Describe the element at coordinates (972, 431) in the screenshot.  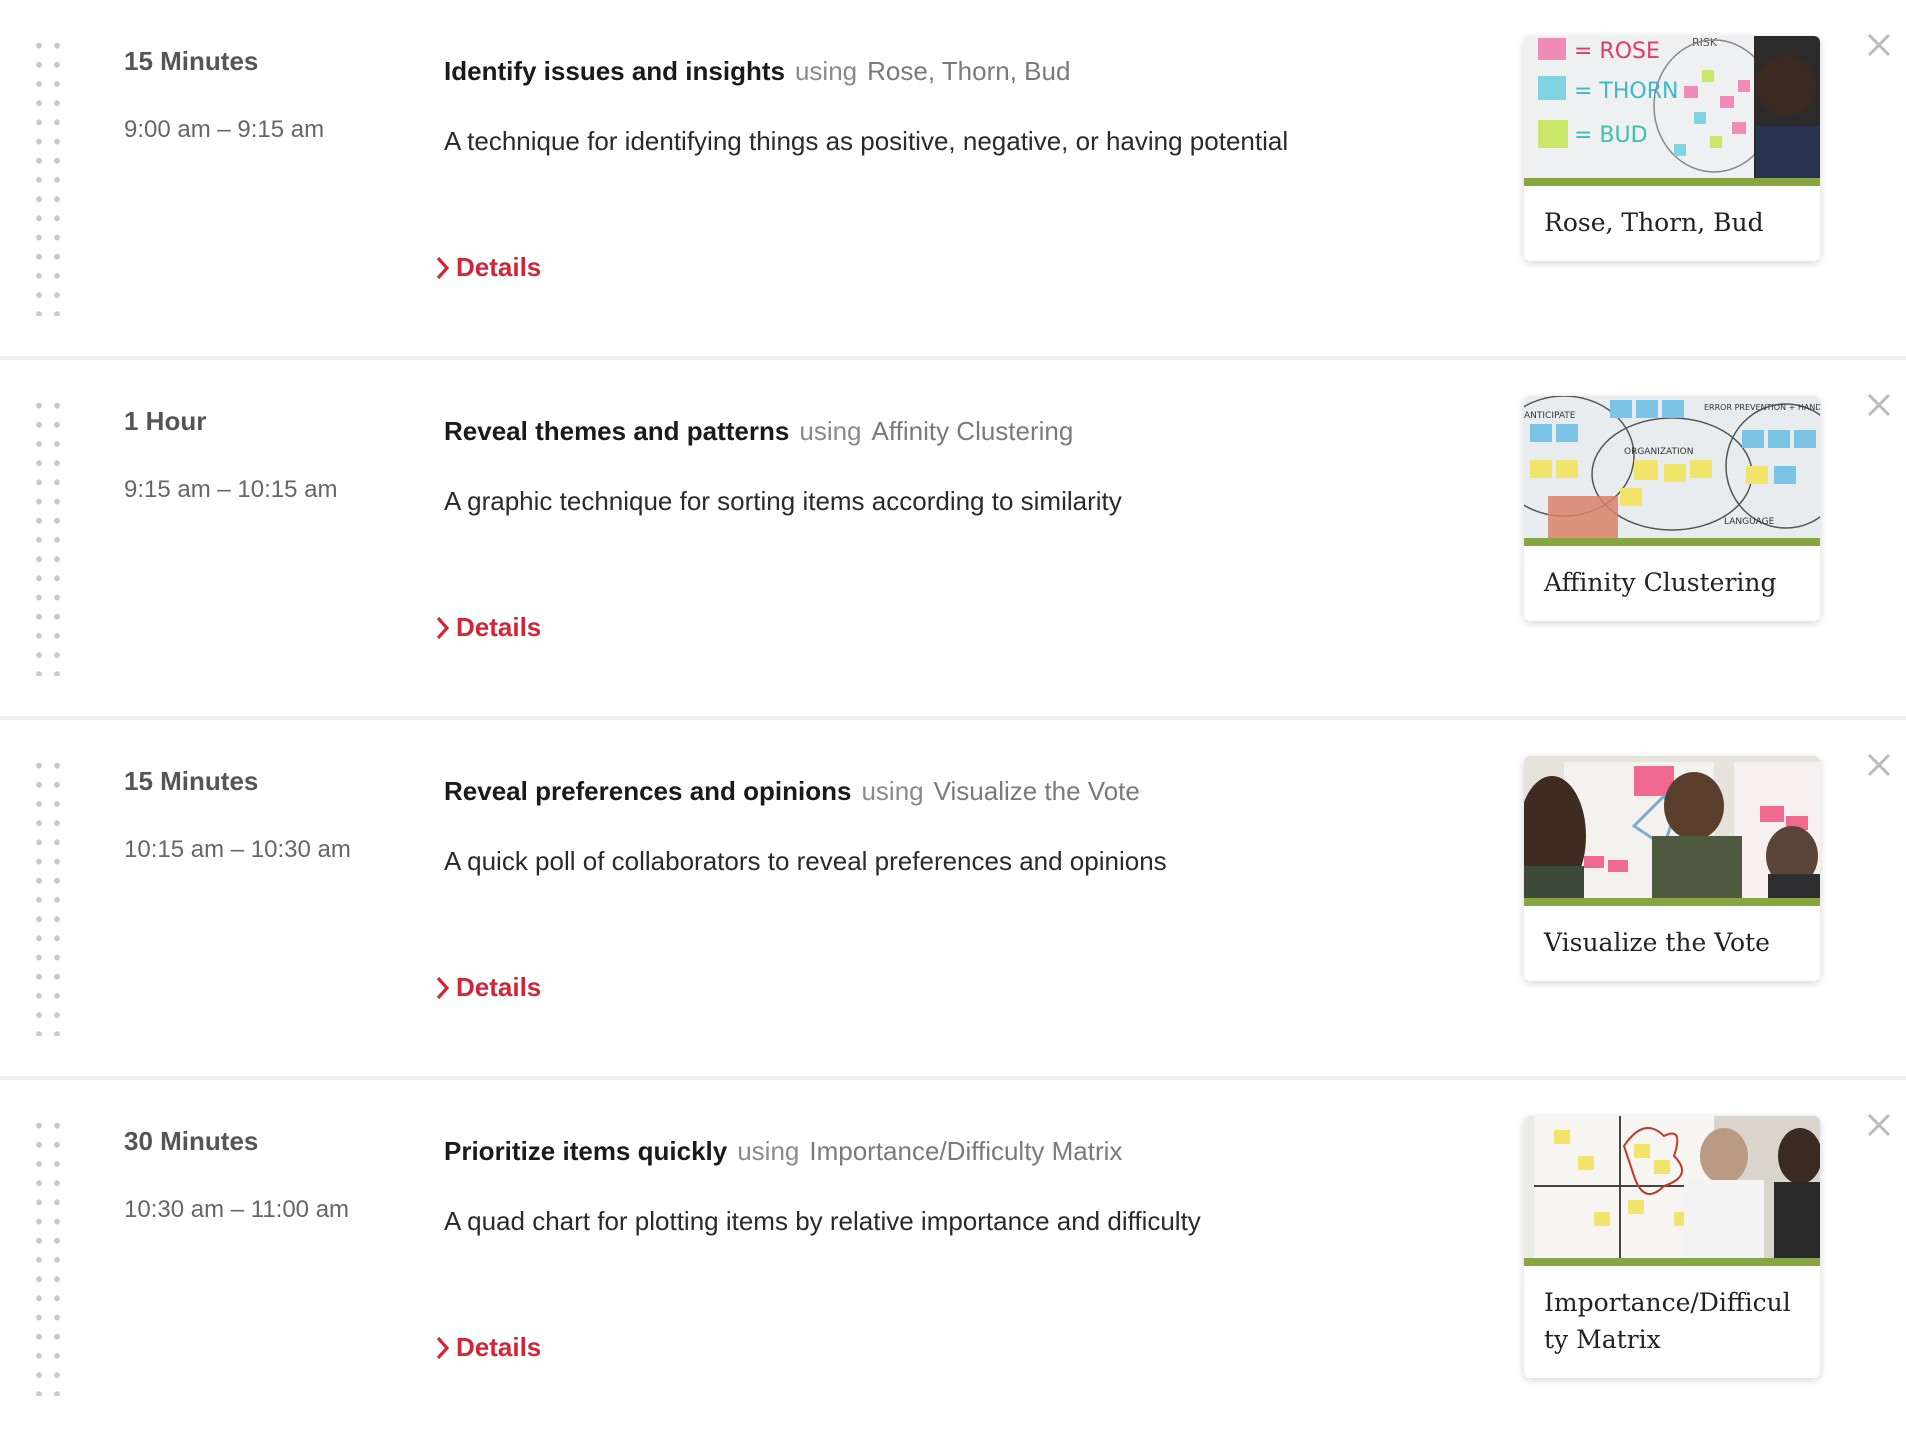
I see `method-name: Affinity Clustering` at that location.